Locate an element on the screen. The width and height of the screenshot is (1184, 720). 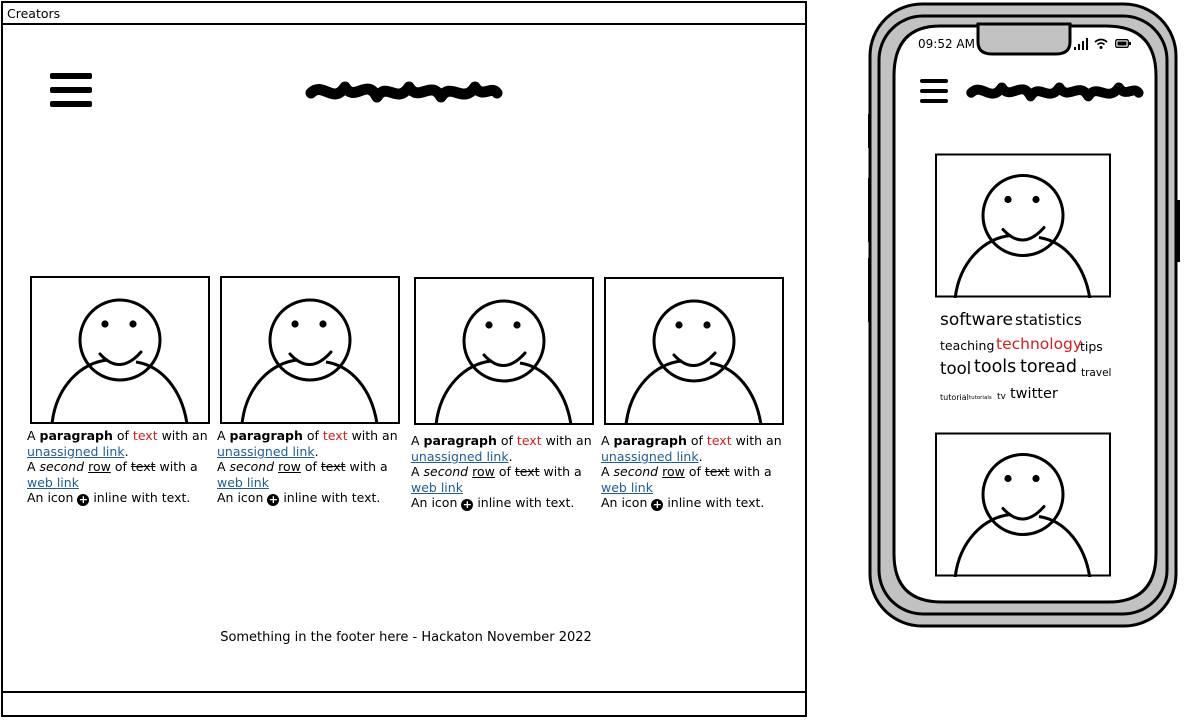
browser-status-bar is located at coordinates (404, 703).